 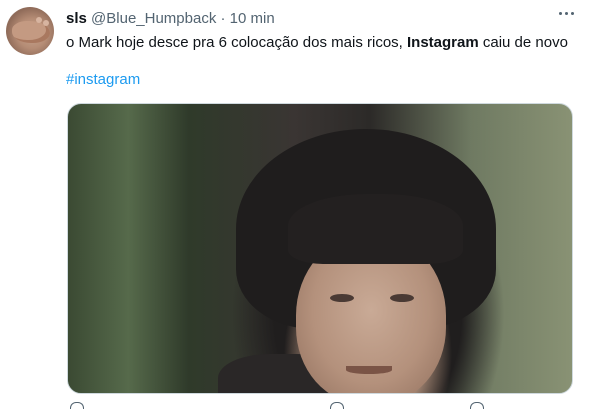 I want to click on user-handle: @Blue_Humpback, so click(x=153, y=18).